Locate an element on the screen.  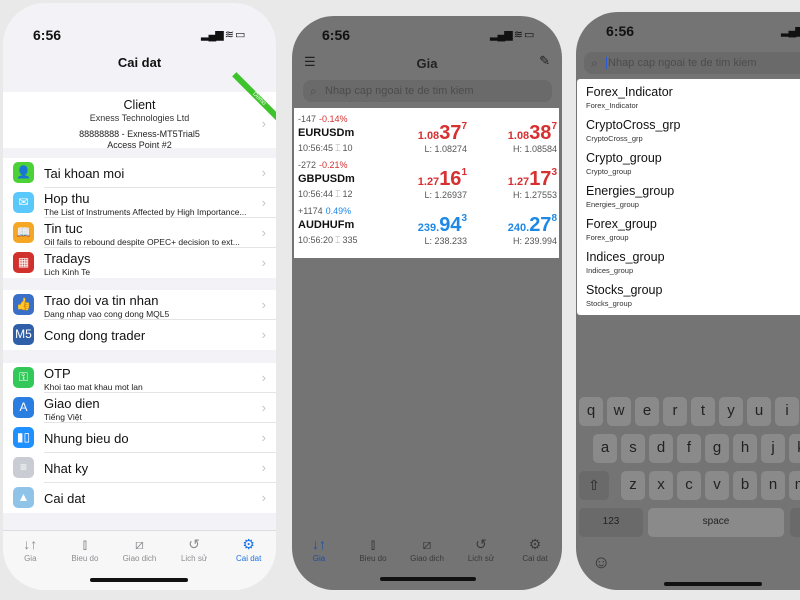
edit-icon: ✎ is located at coordinates (544, 61).